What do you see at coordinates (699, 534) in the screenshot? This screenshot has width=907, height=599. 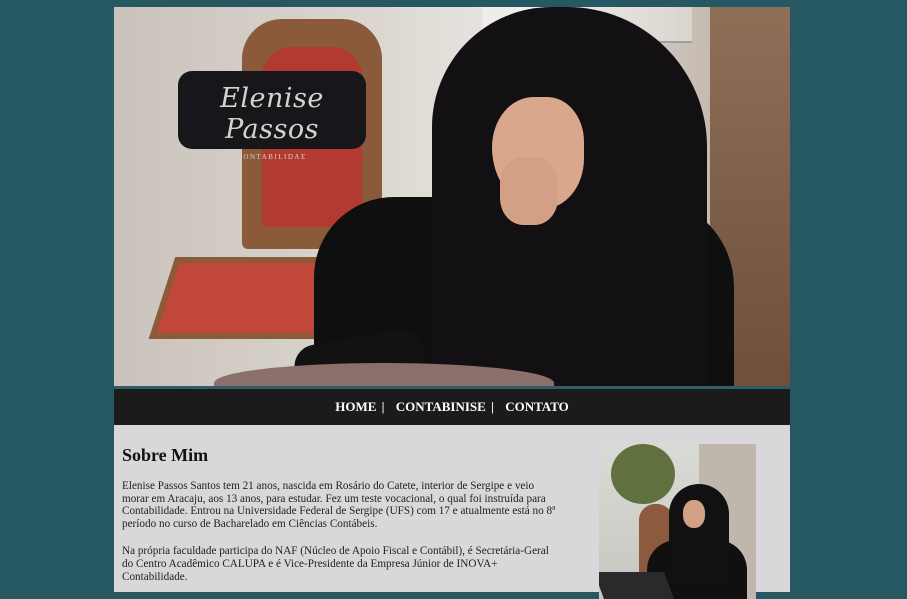 I see `photo-person-hair` at bounding box center [699, 534].